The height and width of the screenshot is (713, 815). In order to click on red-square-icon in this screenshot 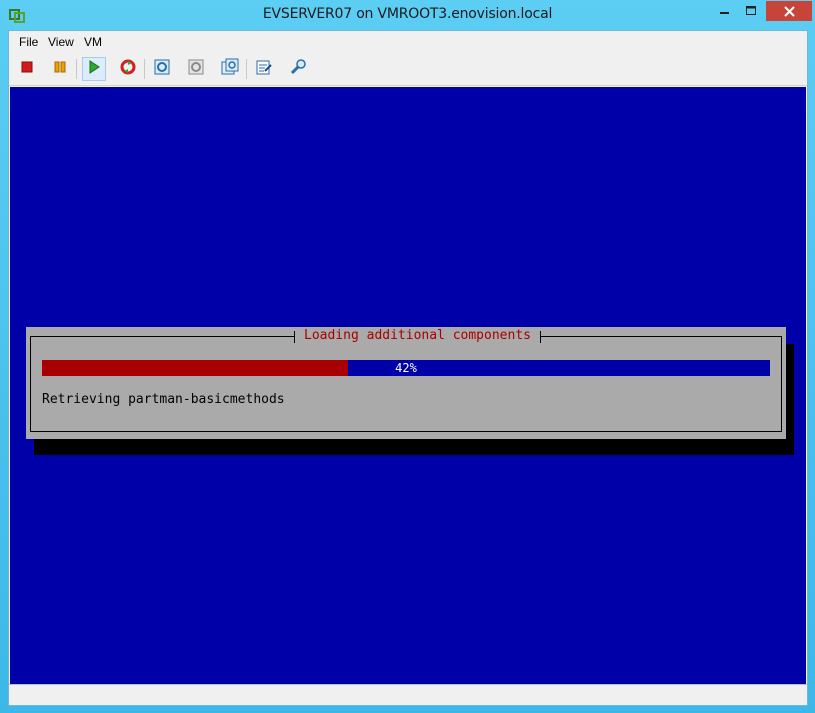, I will do `click(27, 69)`.